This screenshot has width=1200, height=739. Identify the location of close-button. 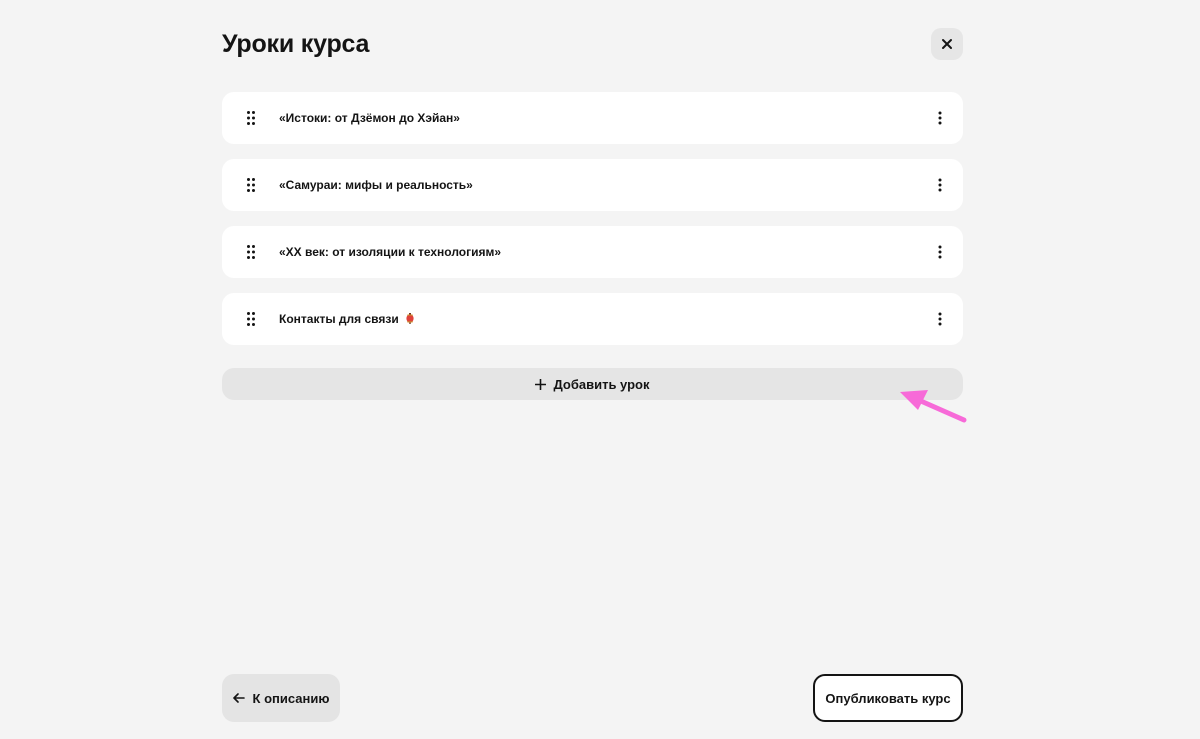
(947, 44).